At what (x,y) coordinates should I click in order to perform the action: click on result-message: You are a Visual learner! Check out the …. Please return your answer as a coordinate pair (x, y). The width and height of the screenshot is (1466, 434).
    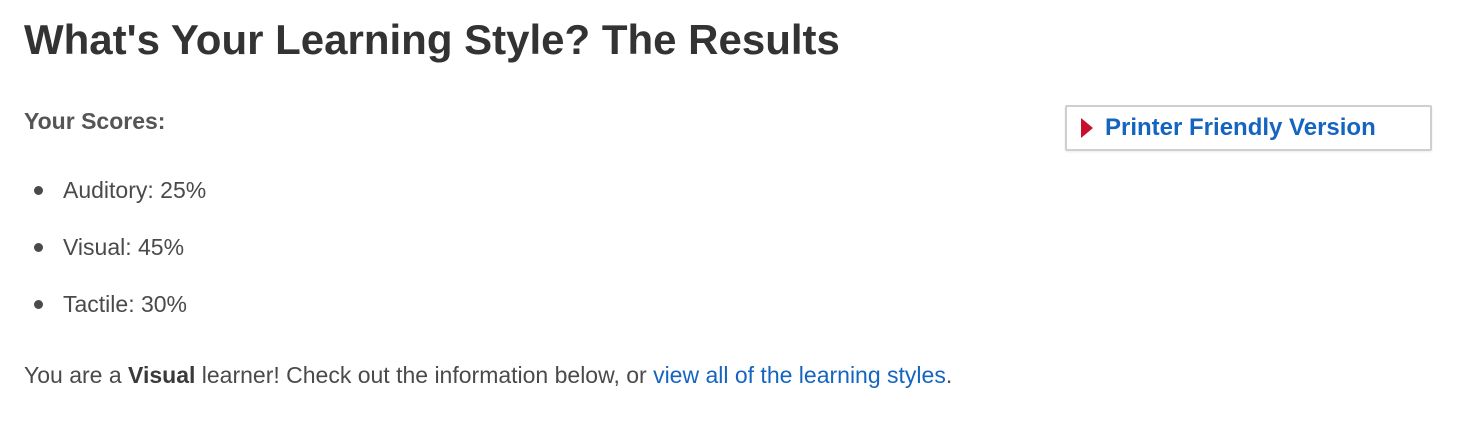
    Looking at the image, I should click on (488, 375).